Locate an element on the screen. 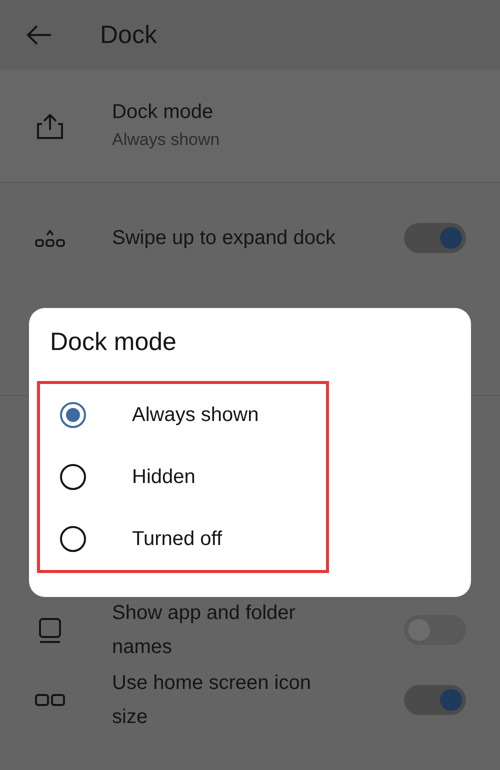 The width and height of the screenshot is (500, 770). option-label: Always shown is located at coordinates (195, 415).